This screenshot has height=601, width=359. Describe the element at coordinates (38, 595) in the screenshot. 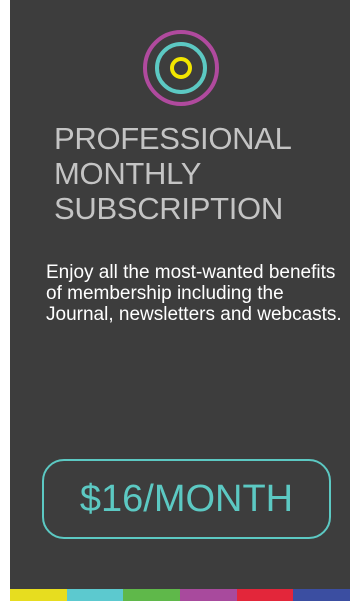

I see `stripe-yellow` at that location.